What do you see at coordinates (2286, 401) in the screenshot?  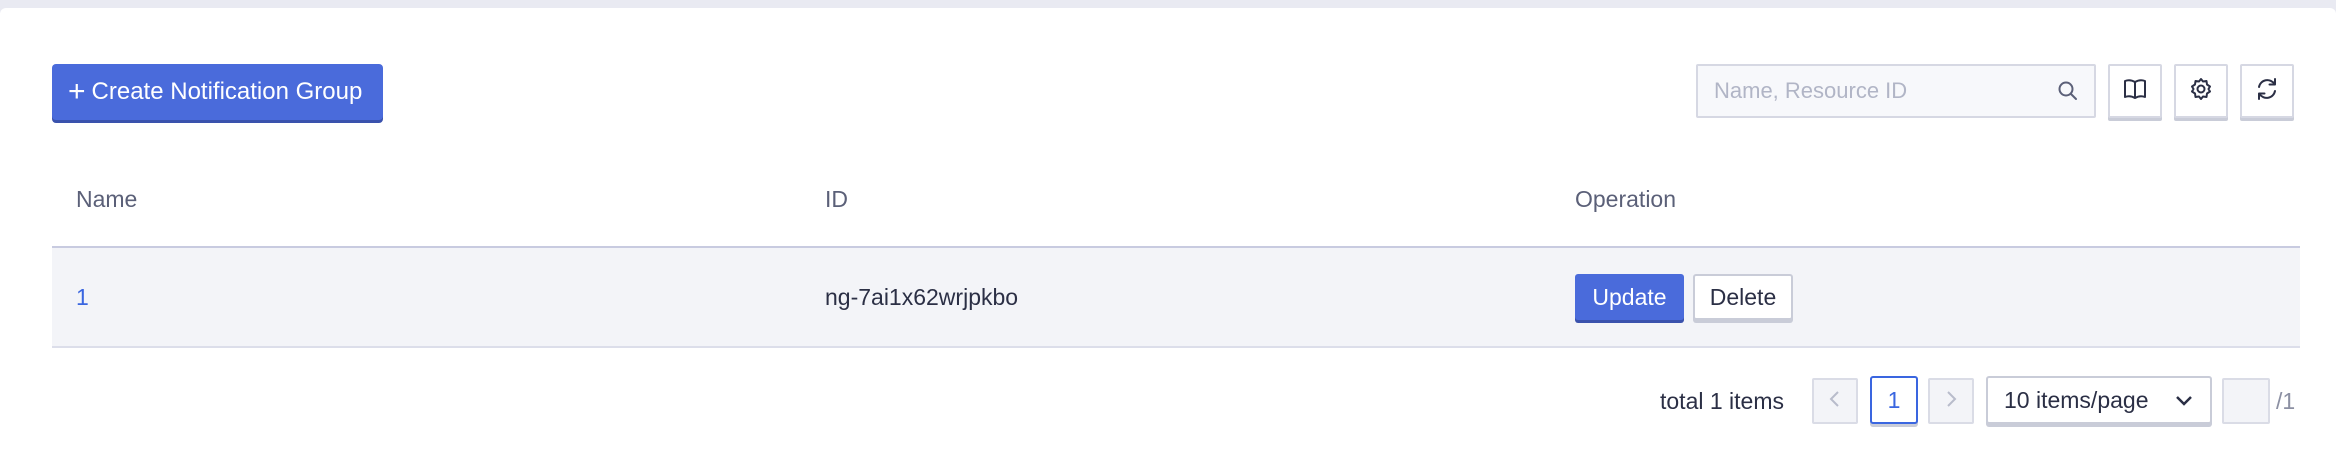 I see `total-pages: /1` at bounding box center [2286, 401].